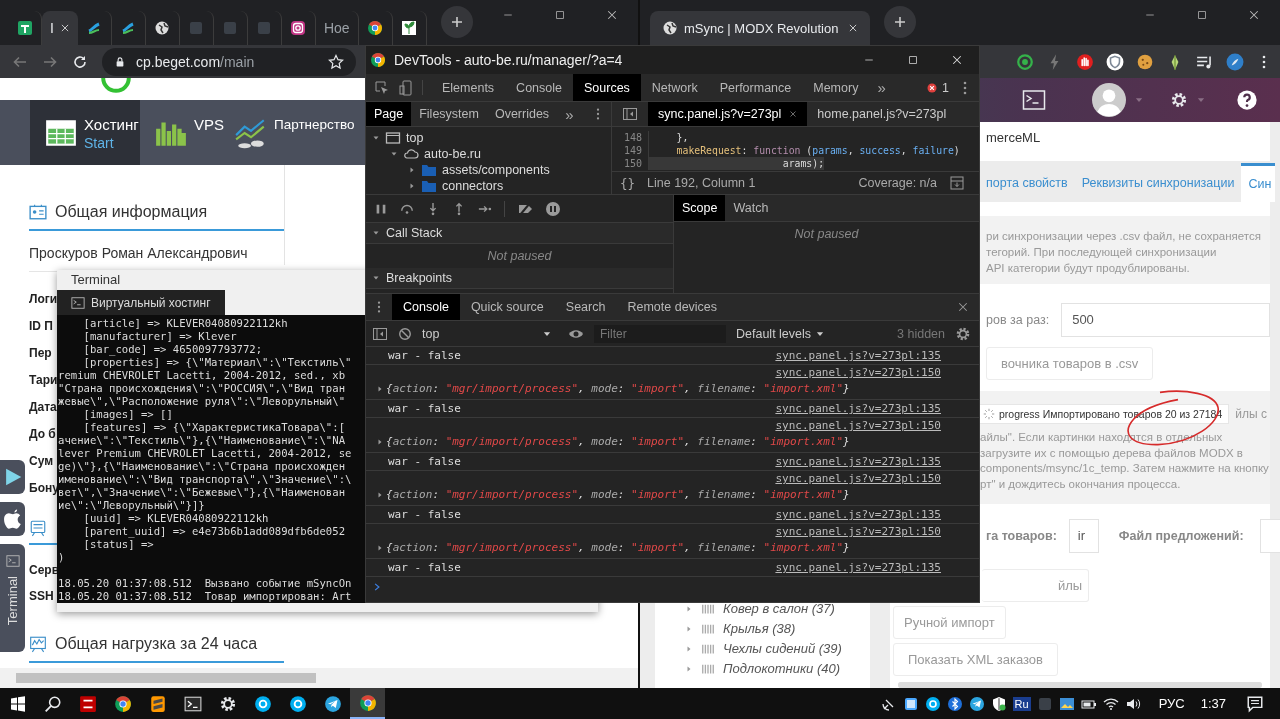 The image size is (1280, 719). I want to click on drawer-tab: Remote devices, so click(672, 307).